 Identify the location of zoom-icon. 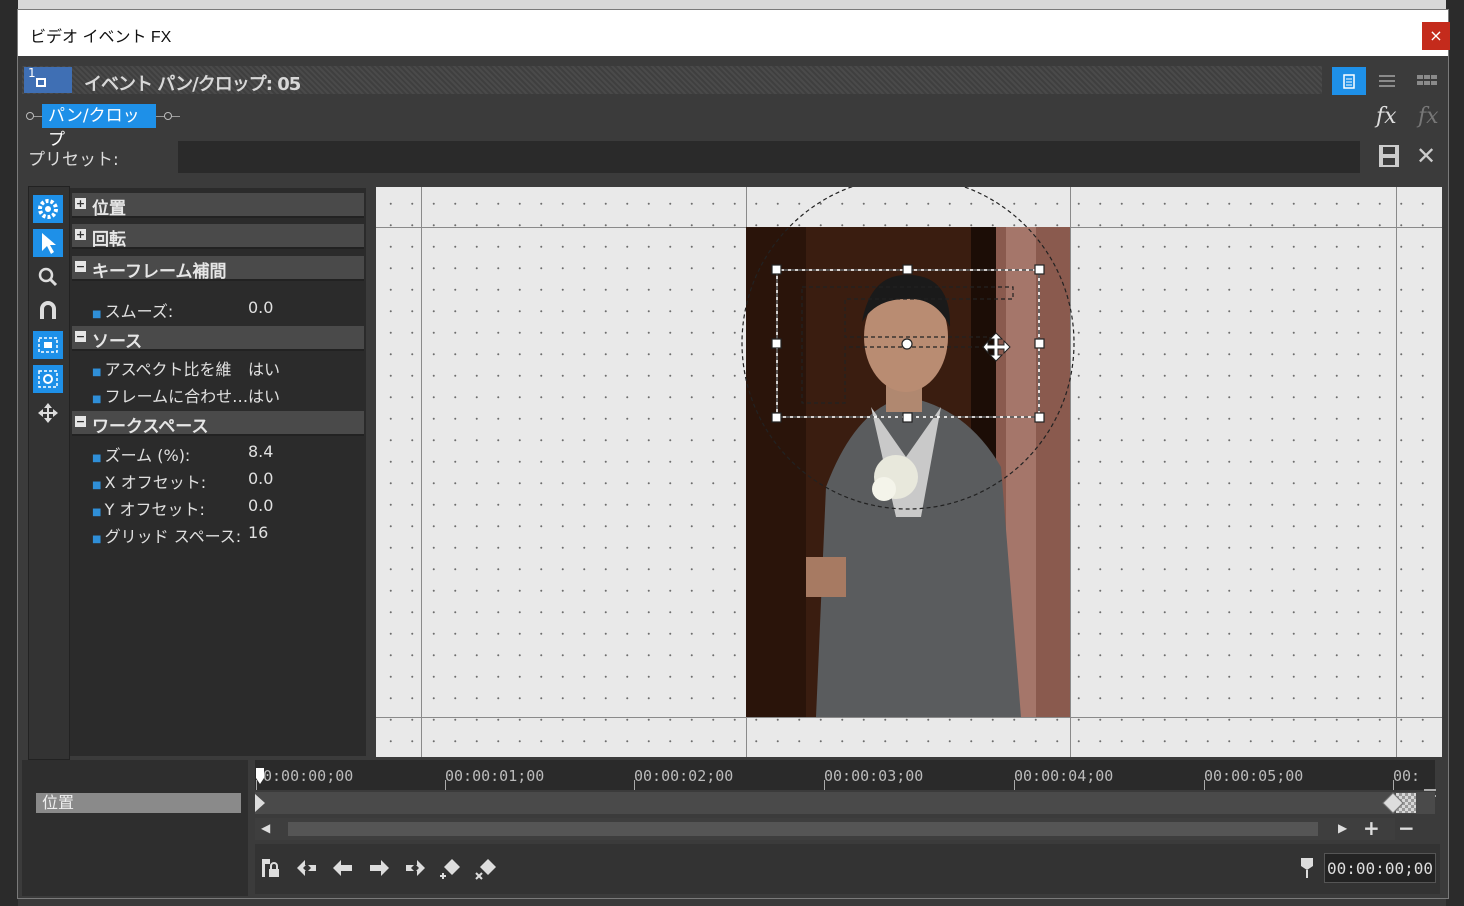
(48, 277).